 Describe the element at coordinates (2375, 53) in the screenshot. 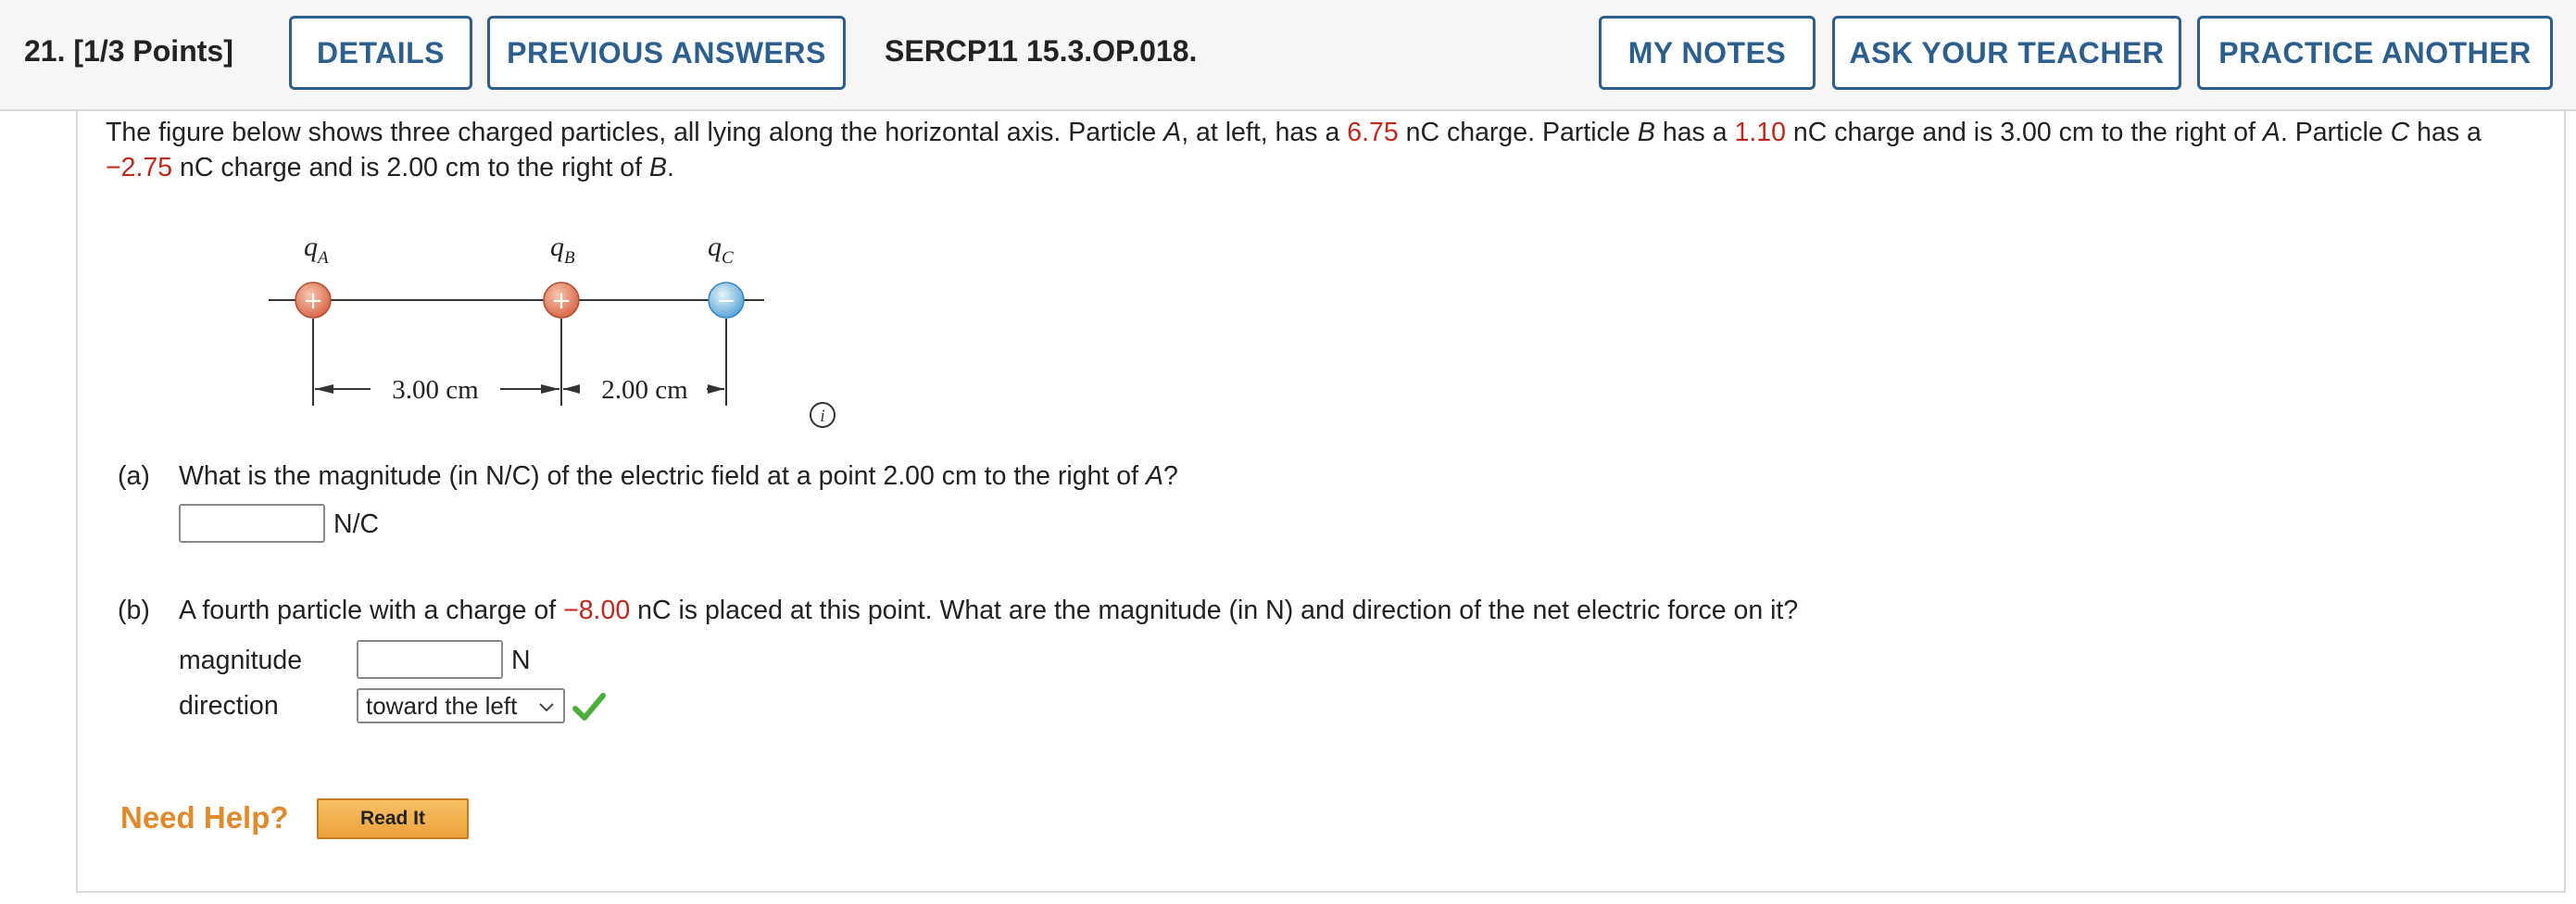

I see `practice-another-button: PRACTICE ANOTHER` at that location.